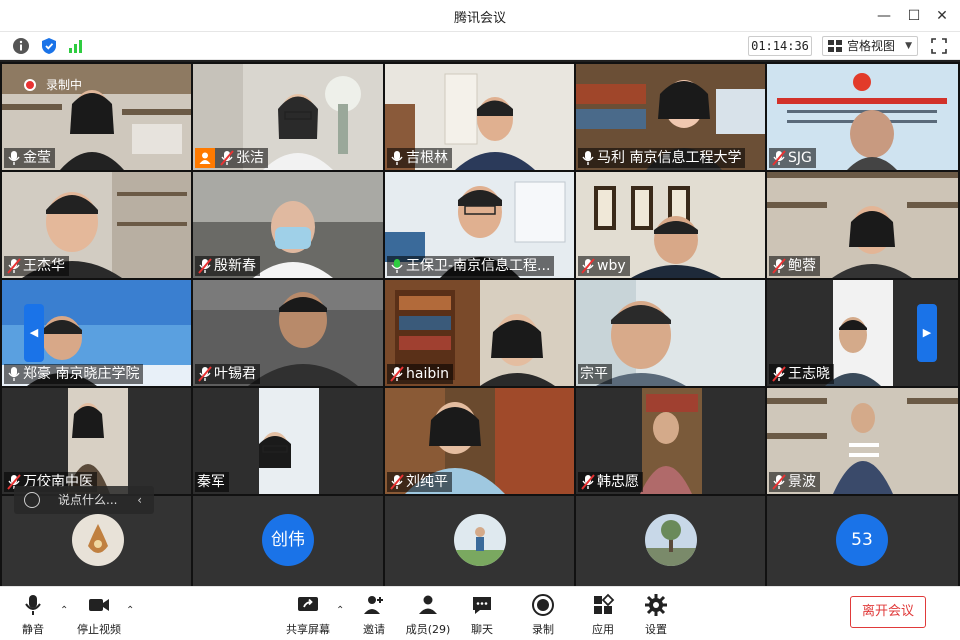 This screenshot has height=640, width=960. Describe the element at coordinates (37, 158) in the screenshot. I see `participant-name: 金莹` at that location.